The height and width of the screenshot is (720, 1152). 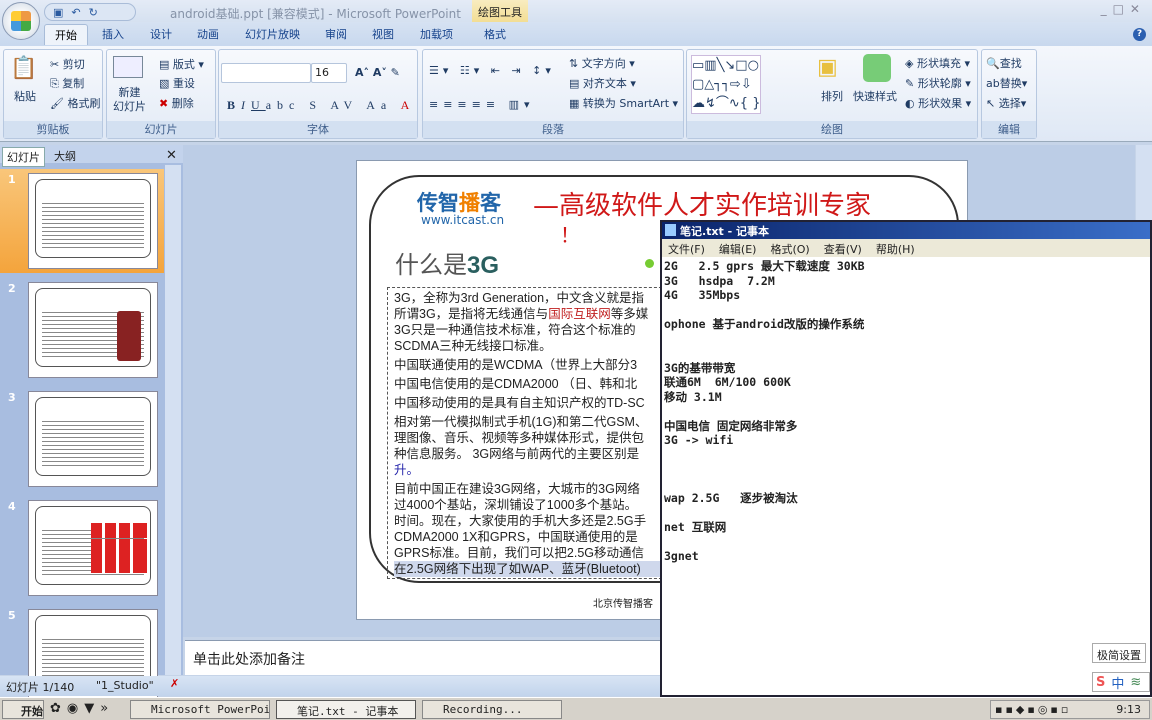 I want to click on copy-button: ⎘ 复制, so click(x=67, y=83).